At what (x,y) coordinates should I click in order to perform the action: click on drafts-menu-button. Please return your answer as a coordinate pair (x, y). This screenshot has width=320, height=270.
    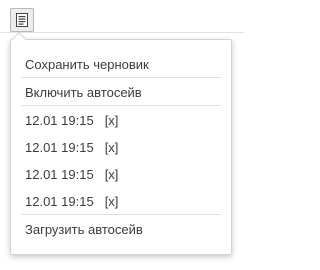
    Looking at the image, I should click on (22, 20).